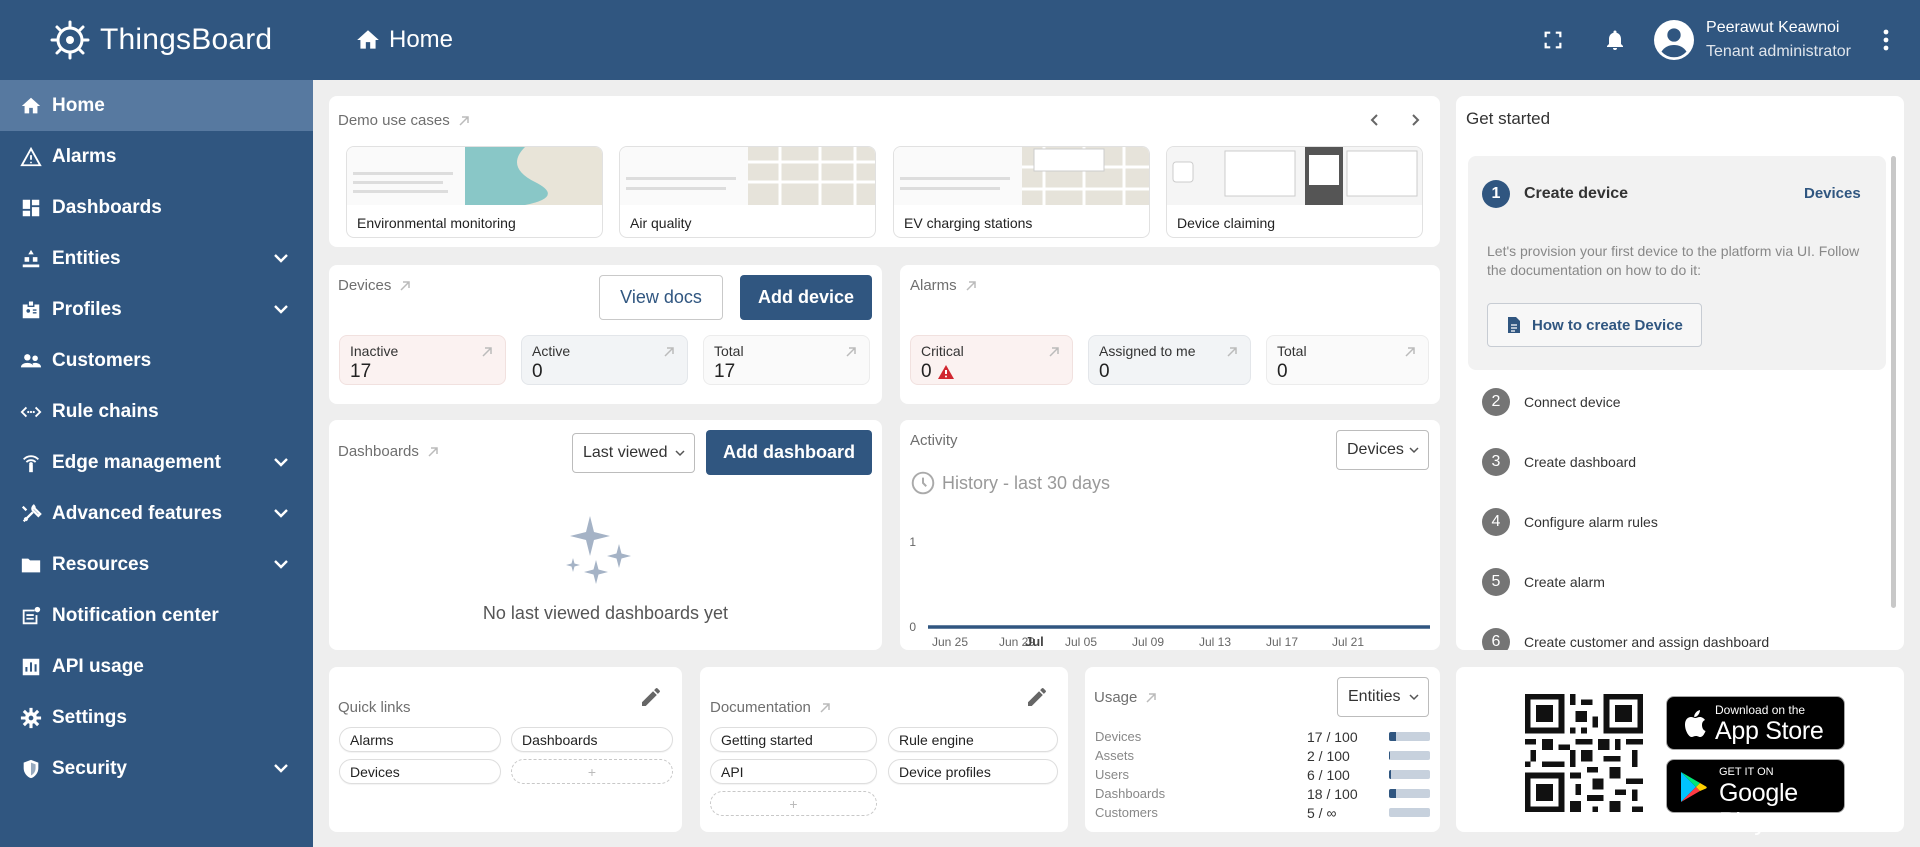 This screenshot has width=1920, height=847. What do you see at coordinates (1886, 40) in the screenshot?
I see `more-vert-icon` at bounding box center [1886, 40].